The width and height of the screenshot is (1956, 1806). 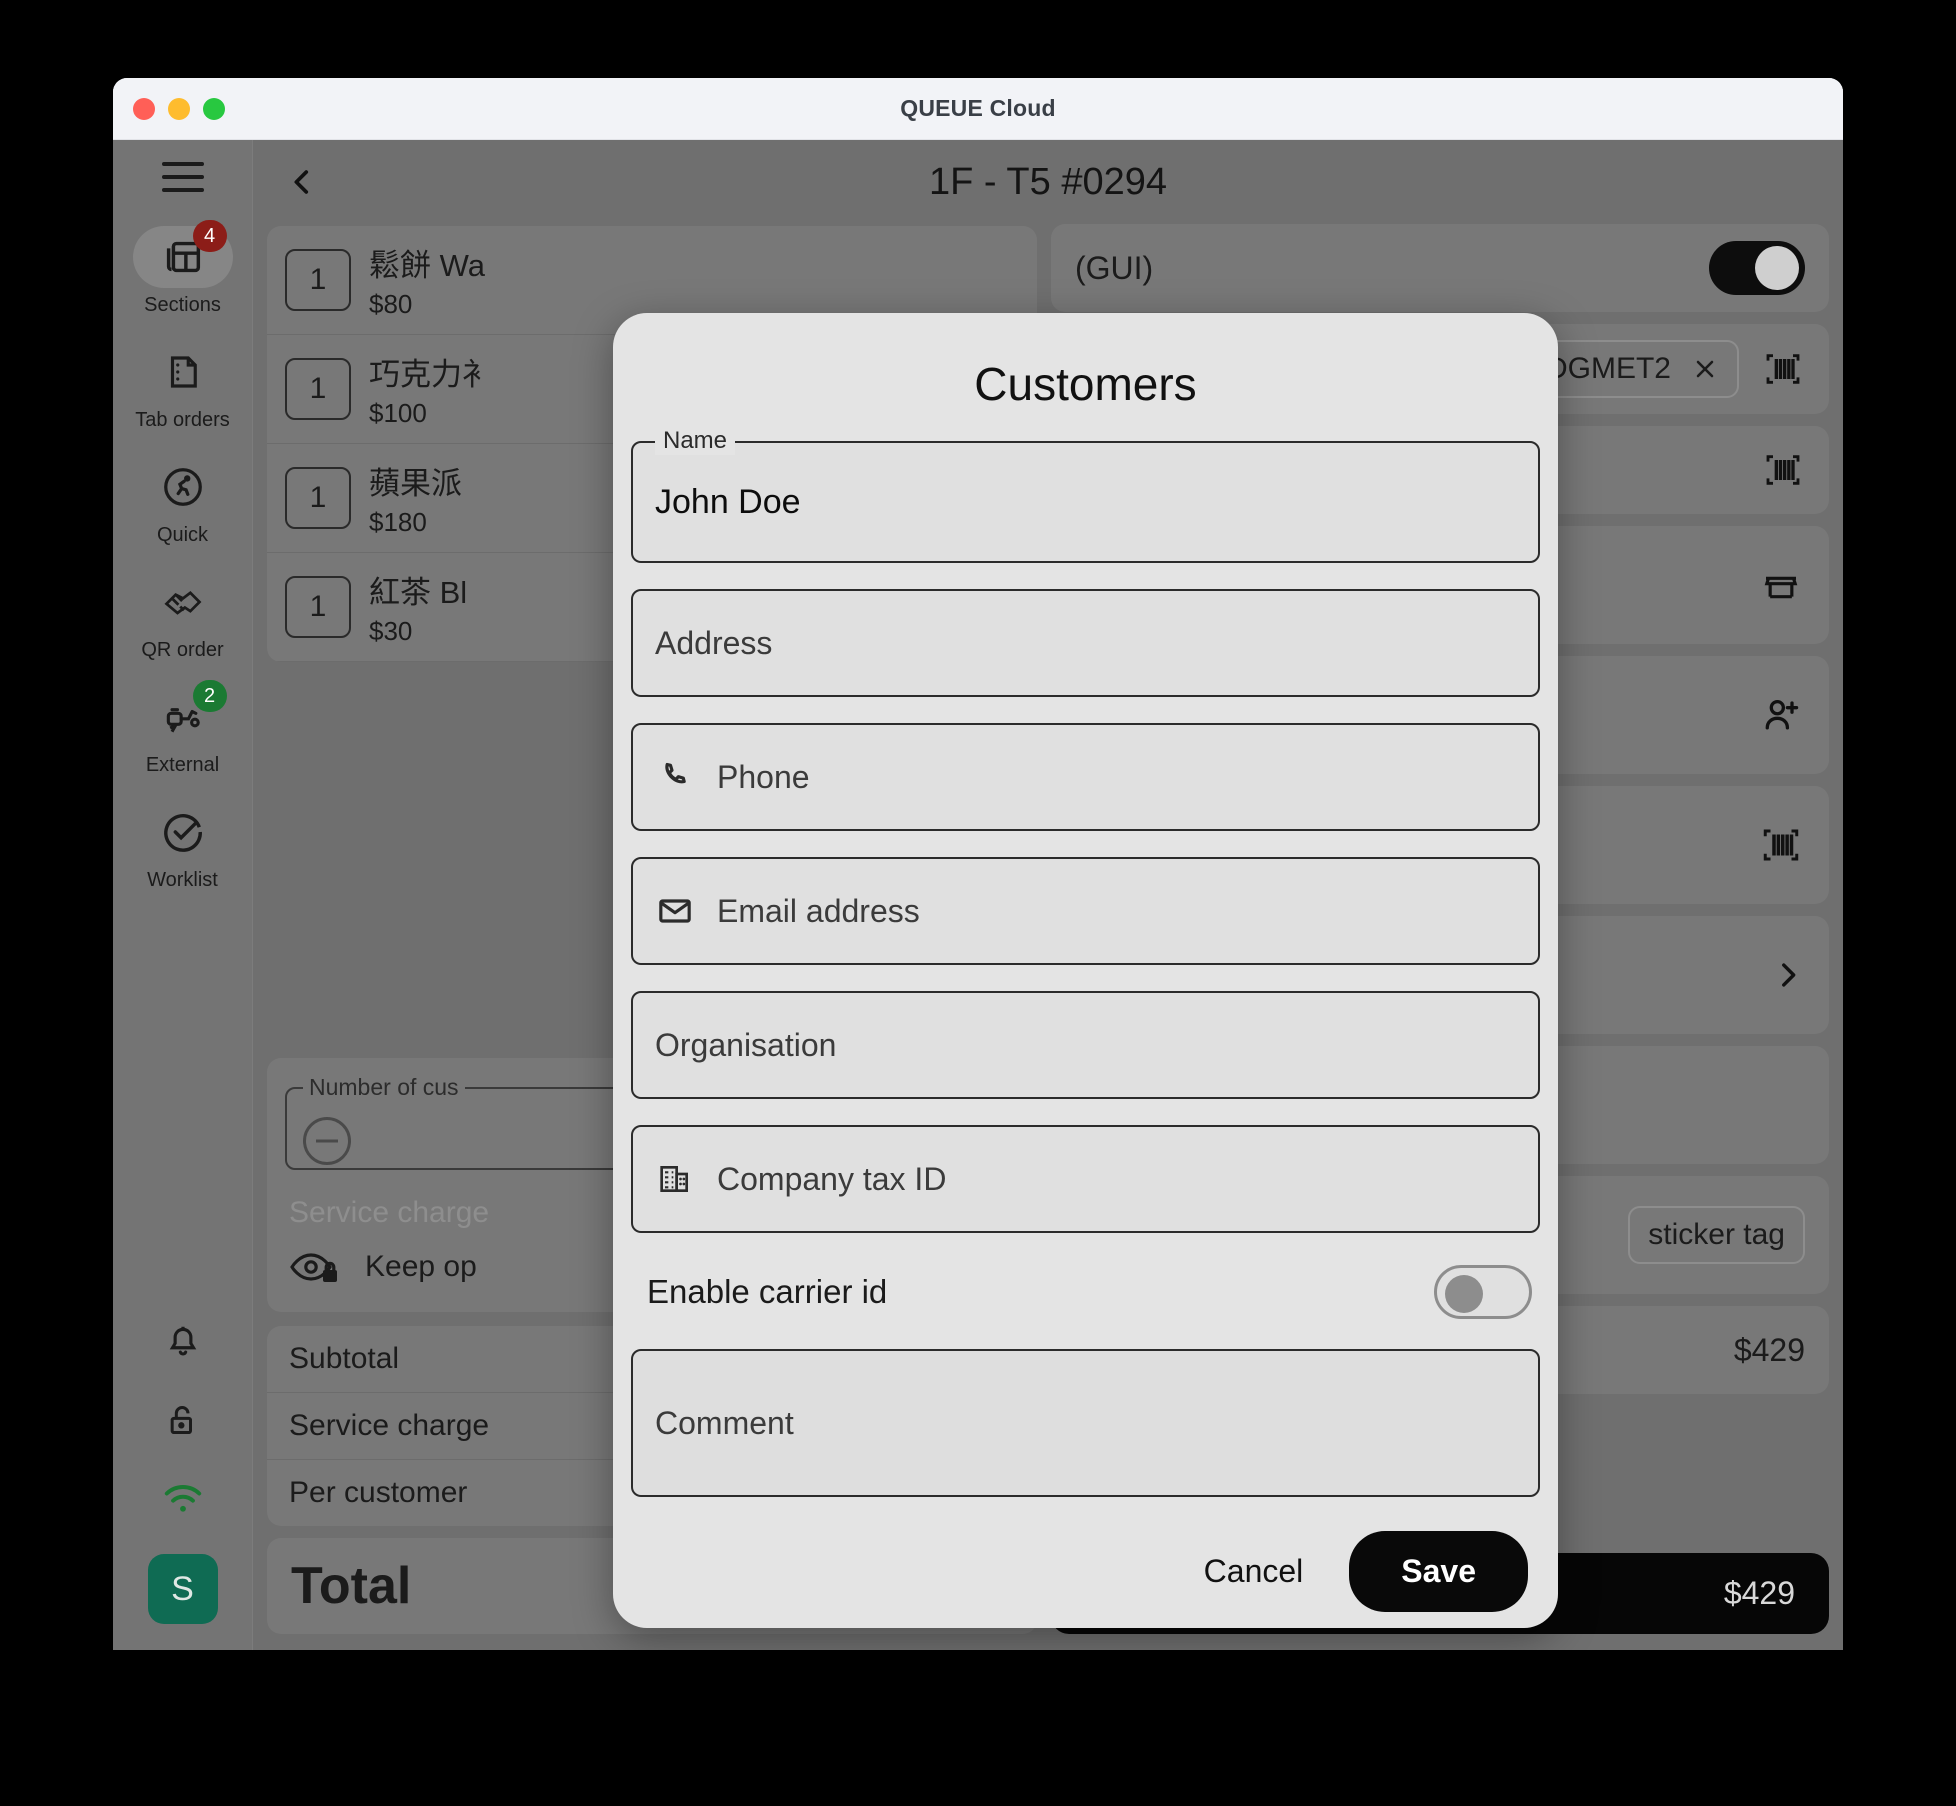 What do you see at coordinates (746, 1044) in the screenshot?
I see `organisation-placeholder: Organisation` at bounding box center [746, 1044].